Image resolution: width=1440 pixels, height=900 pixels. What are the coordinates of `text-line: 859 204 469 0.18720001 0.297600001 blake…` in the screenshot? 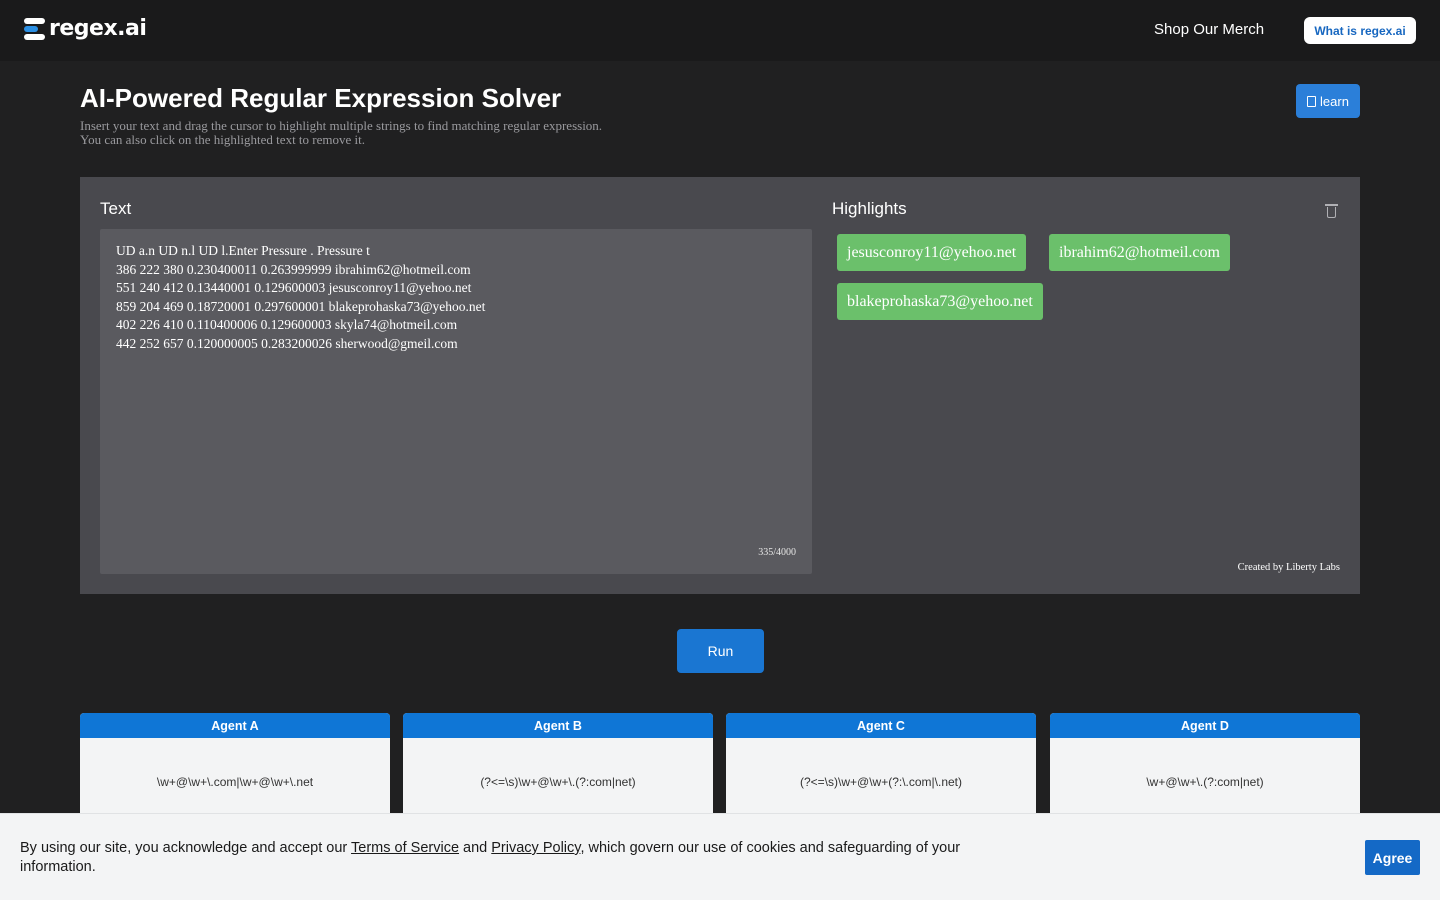 It's located at (456, 307).